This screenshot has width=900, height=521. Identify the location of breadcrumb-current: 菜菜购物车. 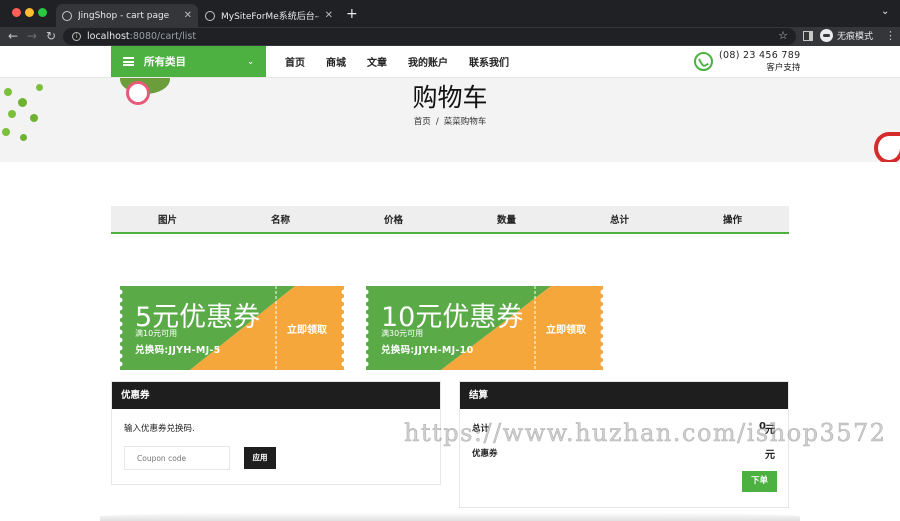
(465, 122).